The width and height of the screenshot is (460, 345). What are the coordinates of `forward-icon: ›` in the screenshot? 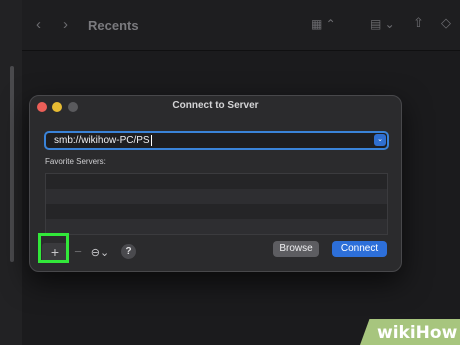 It's located at (65, 24).